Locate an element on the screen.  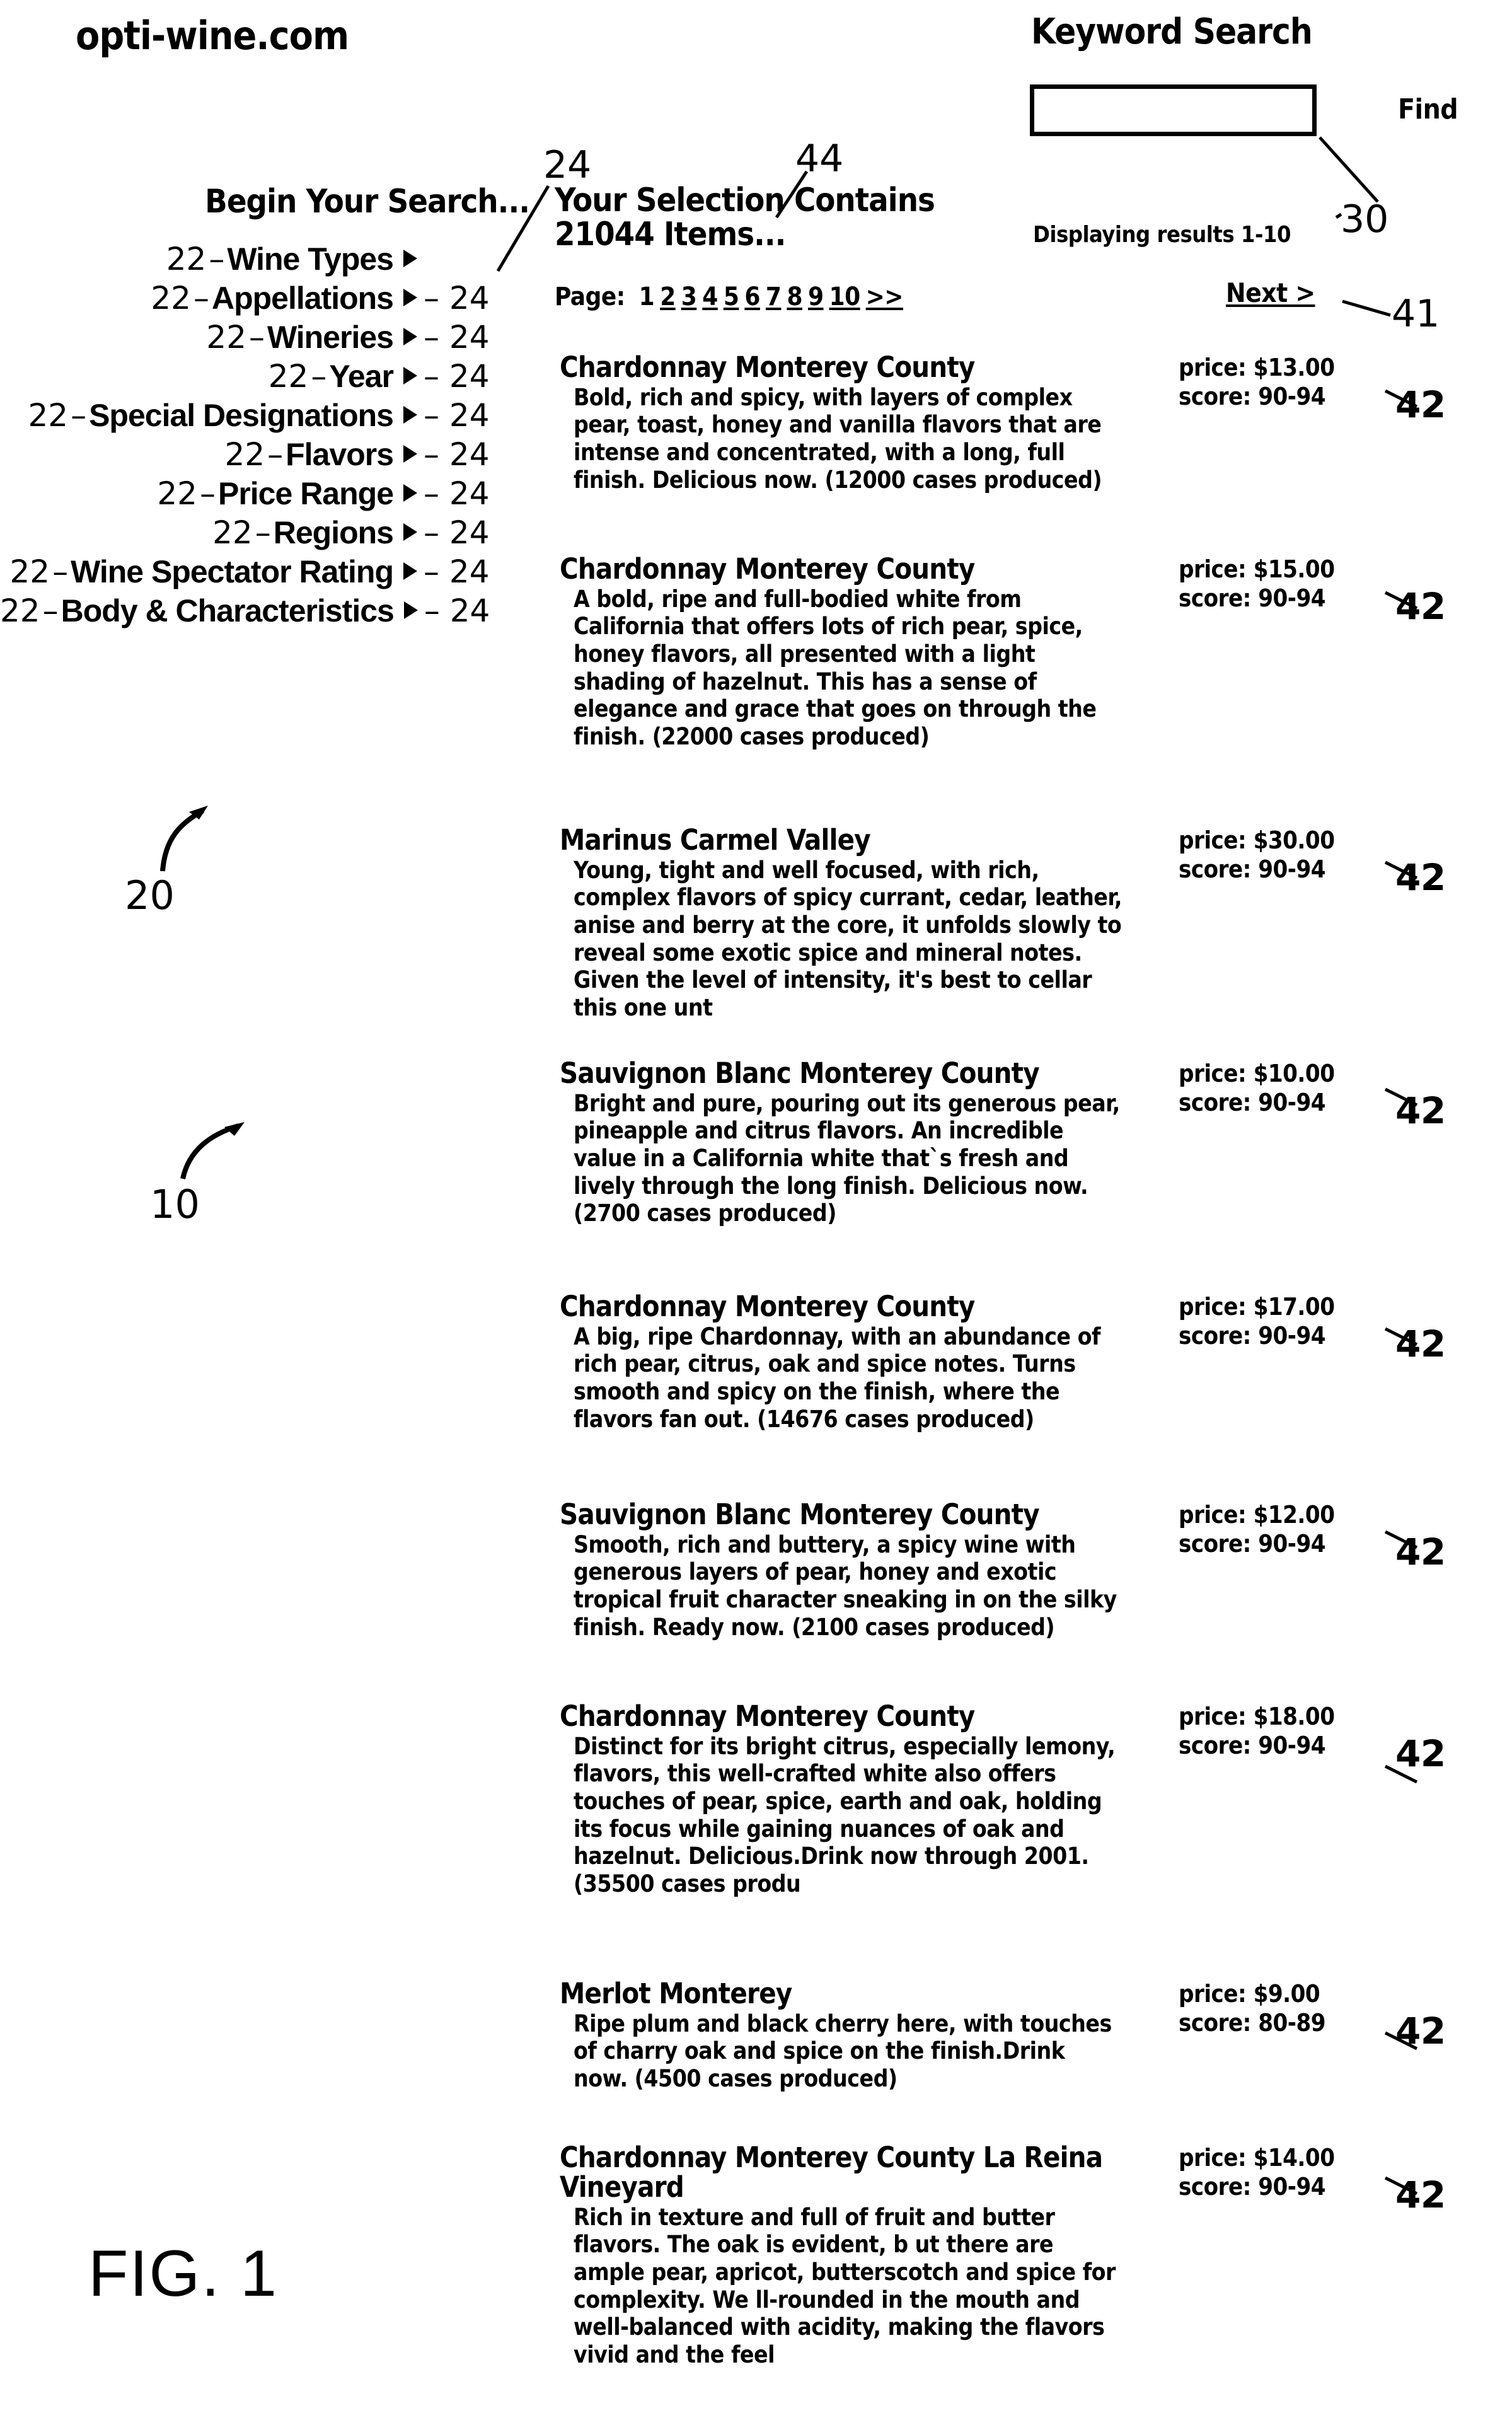
pagination-page-10: 10 is located at coordinates (845, 296).